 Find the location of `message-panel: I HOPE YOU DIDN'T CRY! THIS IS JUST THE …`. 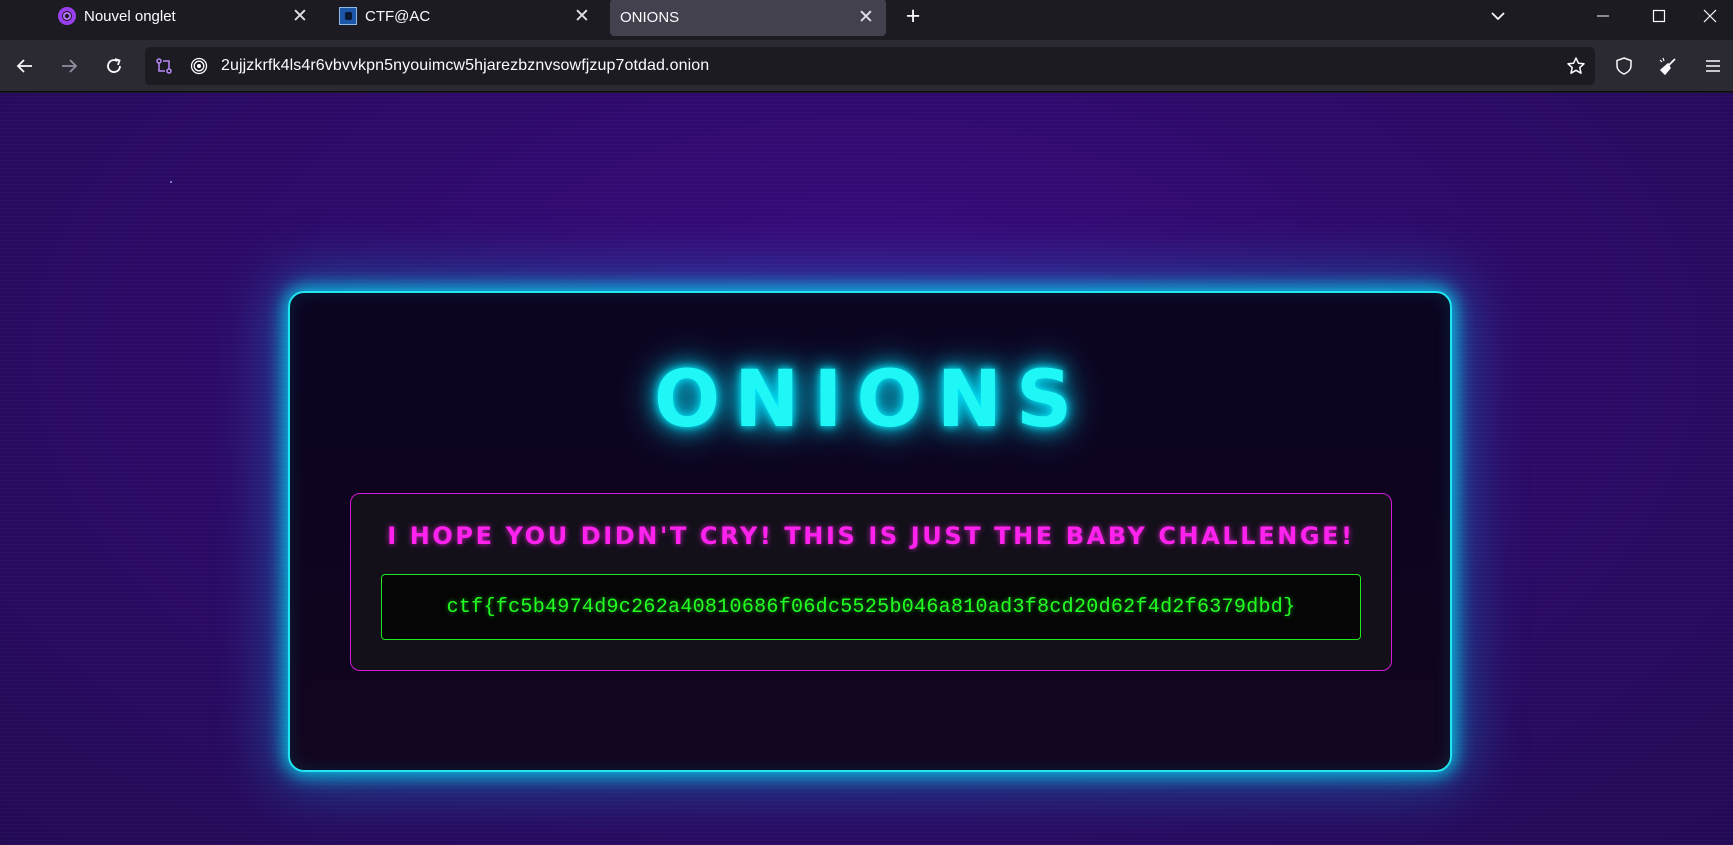

message-panel: I HOPE YOU DIDN'T CRY! THIS IS JUST THE … is located at coordinates (871, 582).